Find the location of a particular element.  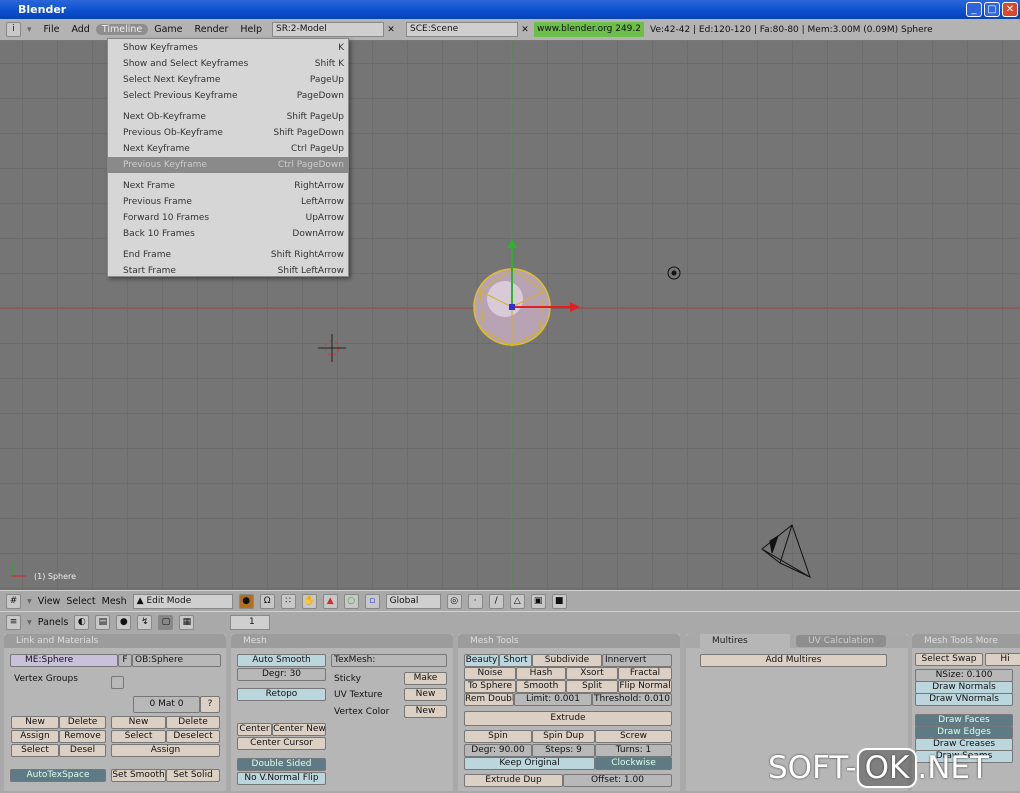

menu-select: Select is located at coordinates (80, 601).